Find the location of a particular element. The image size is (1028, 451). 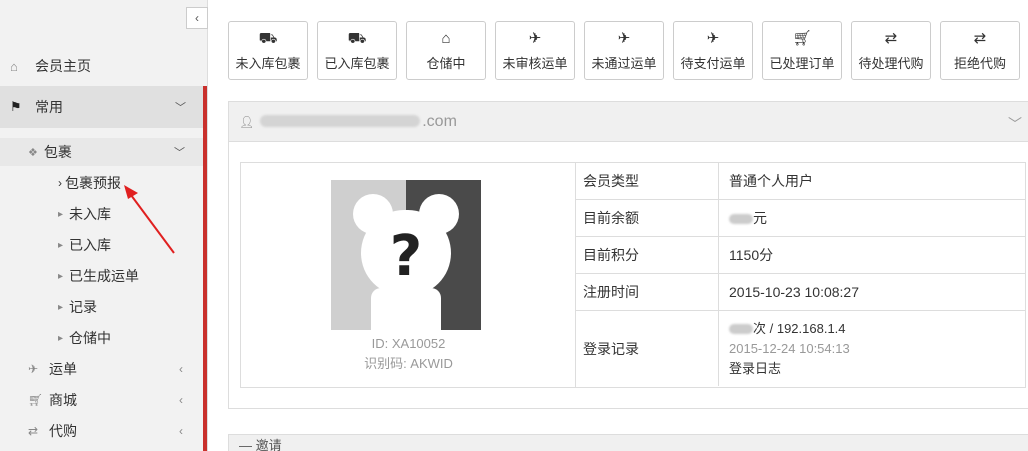

btn-pending-purchases: ⇄ 待处理代购 is located at coordinates (891, 50).